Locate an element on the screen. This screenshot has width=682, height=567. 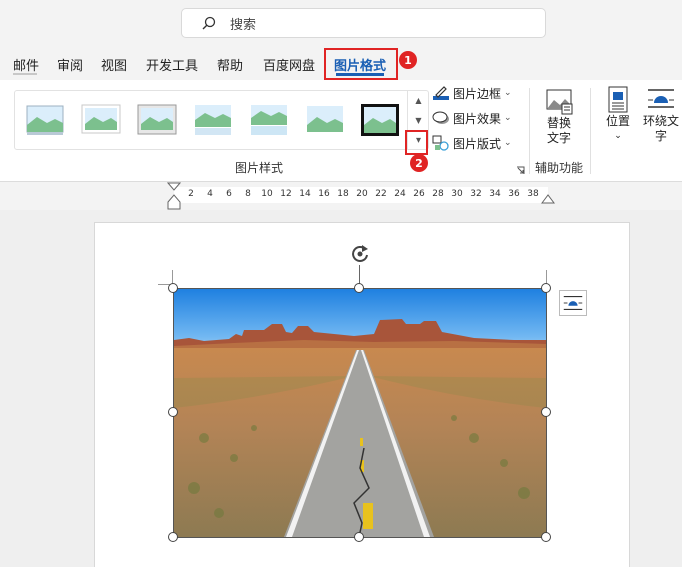
search-icon is located at coordinates (209, 23).